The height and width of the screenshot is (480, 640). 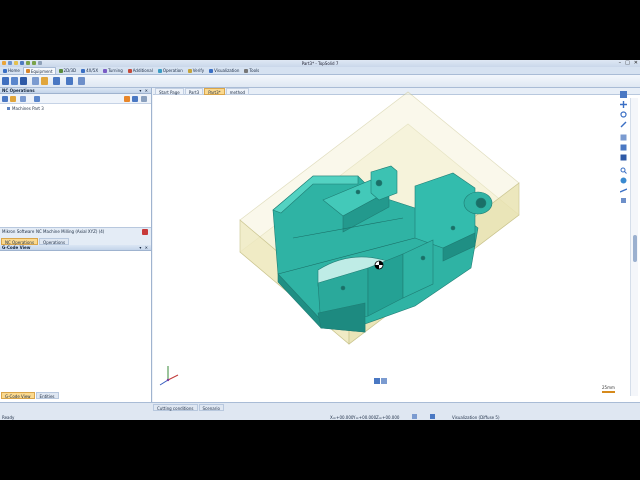 What do you see at coordinates (476, 417) in the screenshot?
I see `visualization-mode: Visualization (Diffuse 5)` at bounding box center [476, 417].